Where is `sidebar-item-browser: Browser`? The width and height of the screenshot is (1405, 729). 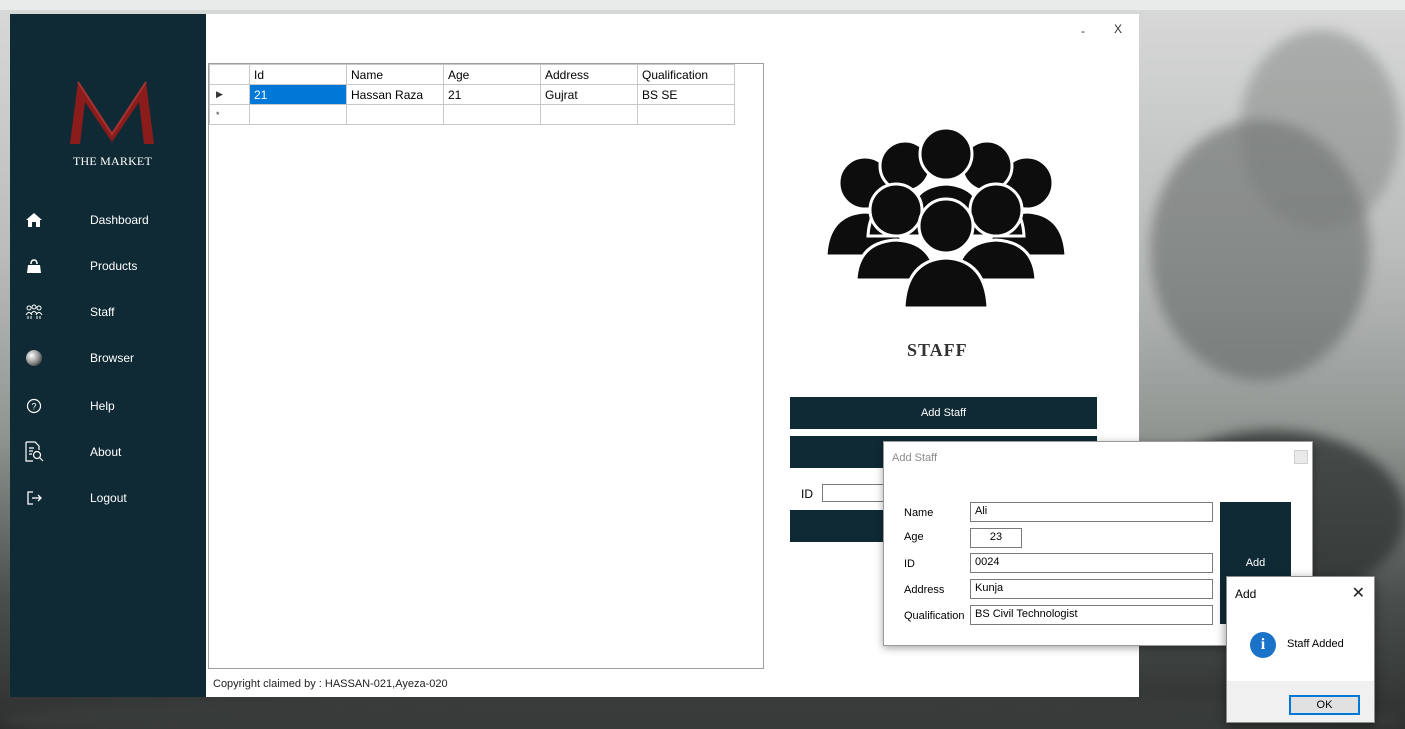
sidebar-item-browser: Browser is located at coordinates (108, 359).